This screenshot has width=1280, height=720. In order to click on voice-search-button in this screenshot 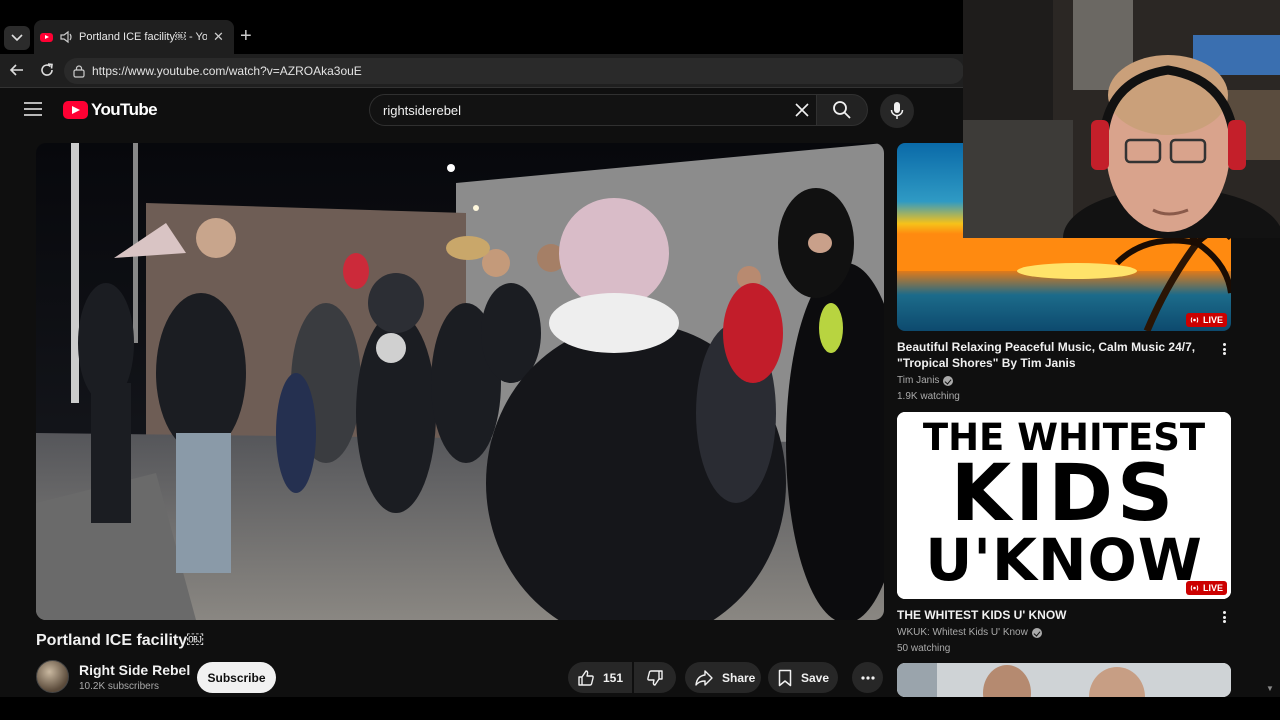, I will do `click(897, 111)`.